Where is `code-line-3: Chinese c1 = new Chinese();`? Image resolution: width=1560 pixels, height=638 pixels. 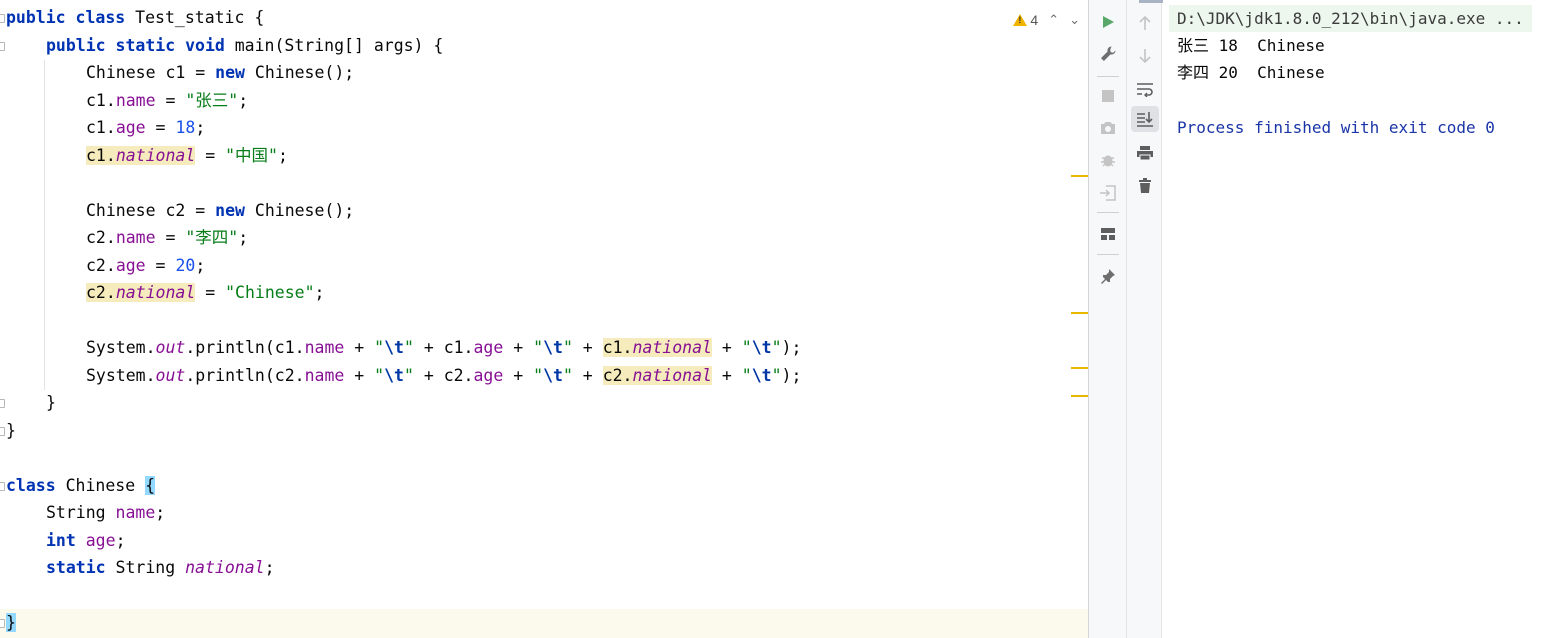 code-line-3: Chinese c1 = new Chinese(); is located at coordinates (220, 73).